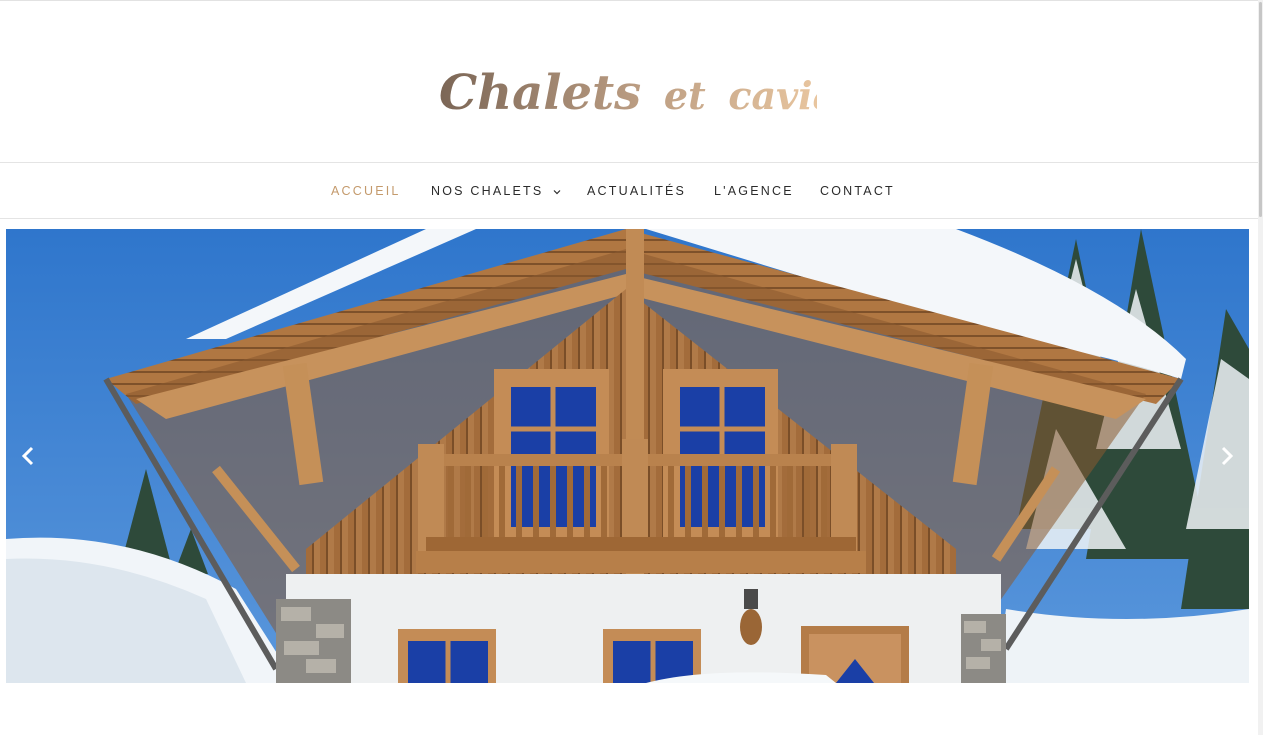 This screenshot has width=1263, height=735. I want to click on site-logo: Chalets et caviar, so click(627, 81).